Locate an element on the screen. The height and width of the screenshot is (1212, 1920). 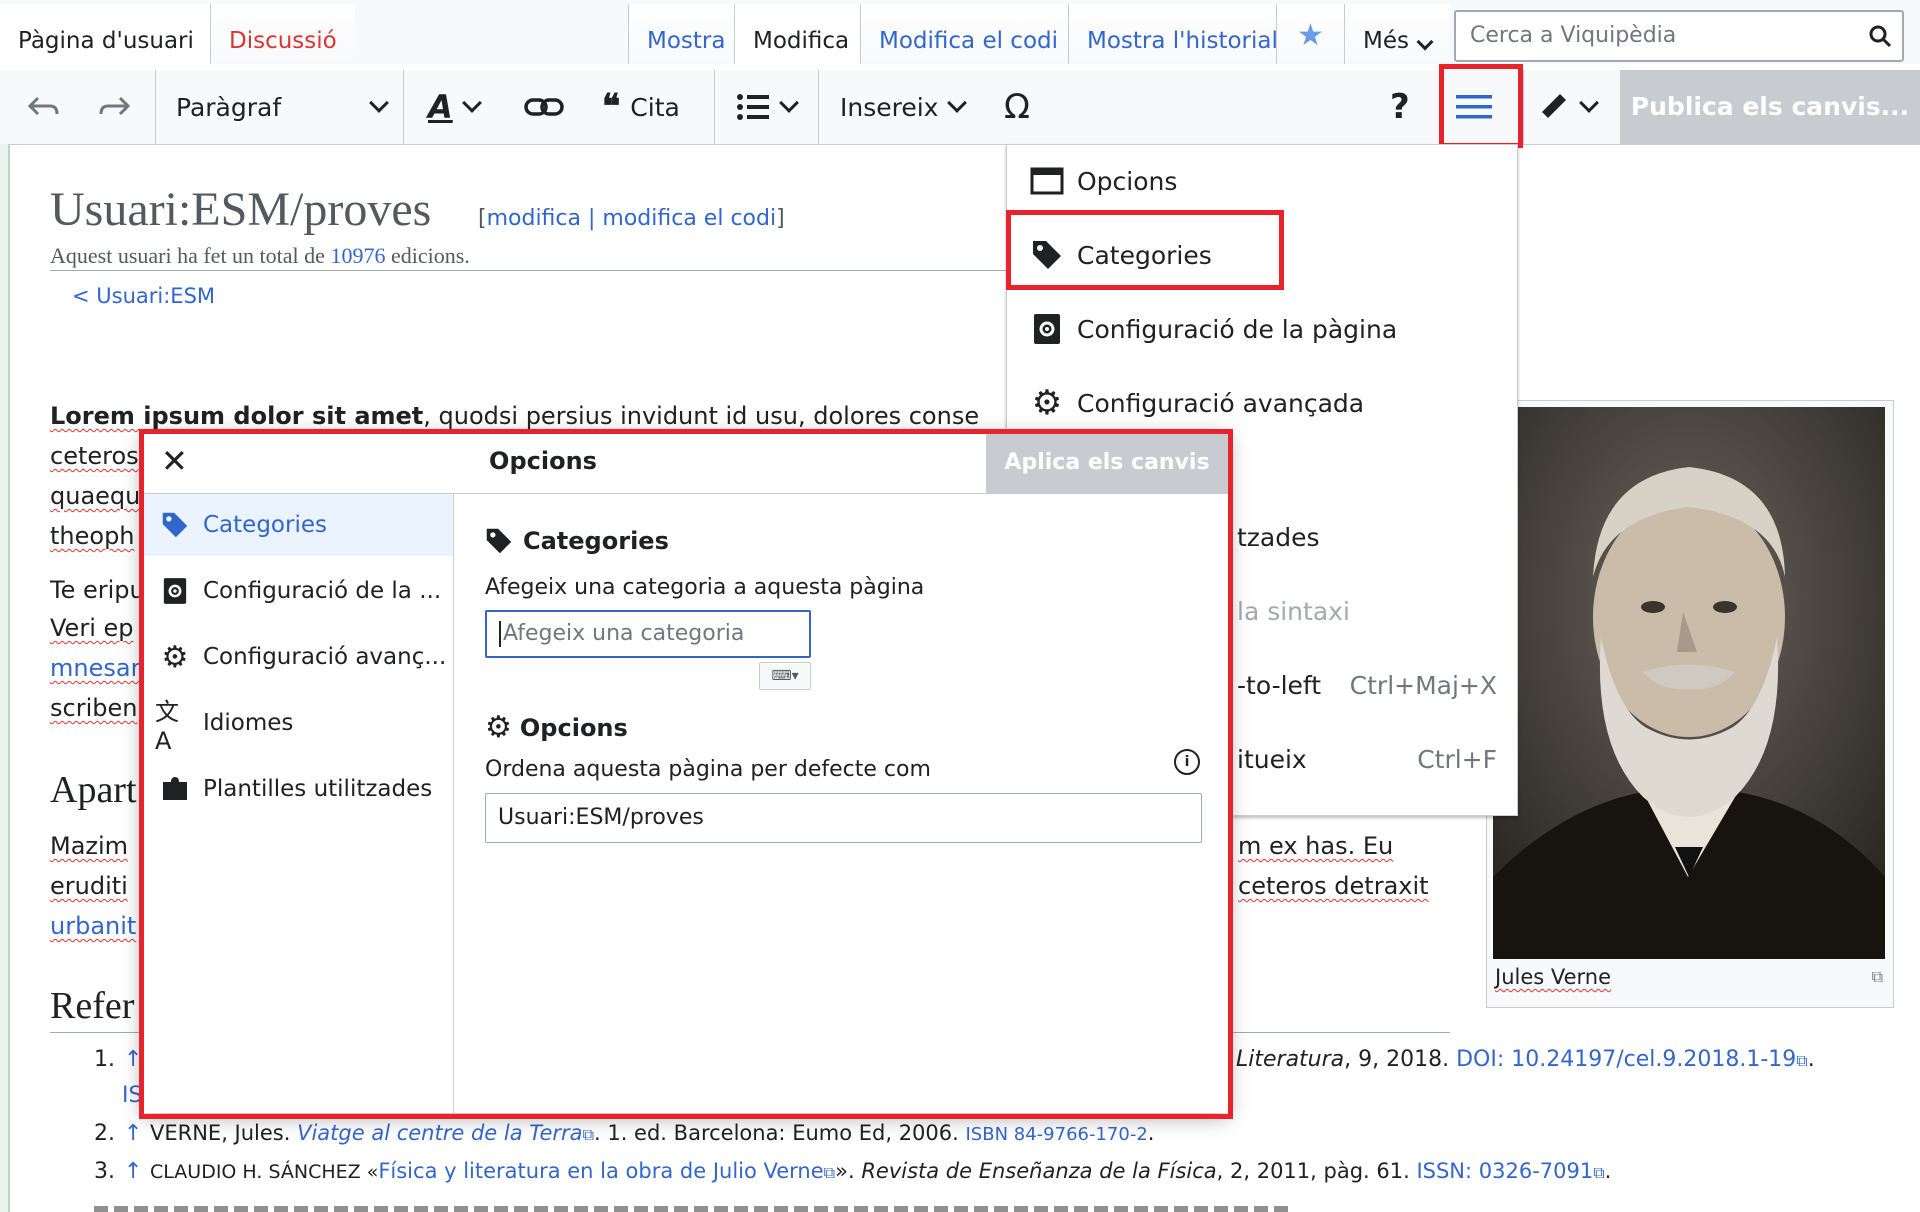
ref-3-backlink: ↑ is located at coordinates (133, 1171).